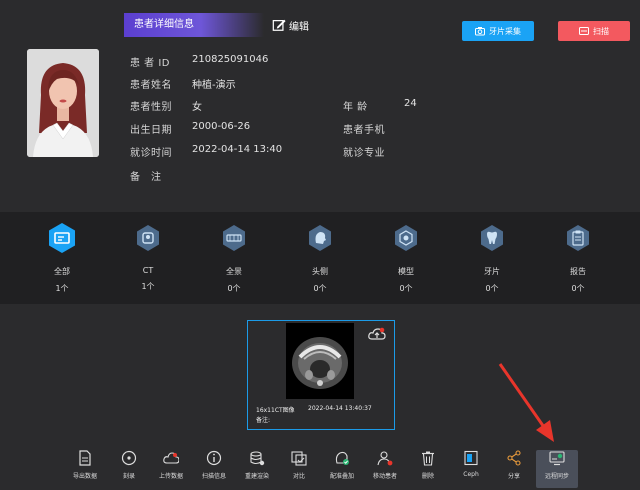 This screenshot has height=490, width=640. I want to click on female-avatar-icon, so click(63, 103).